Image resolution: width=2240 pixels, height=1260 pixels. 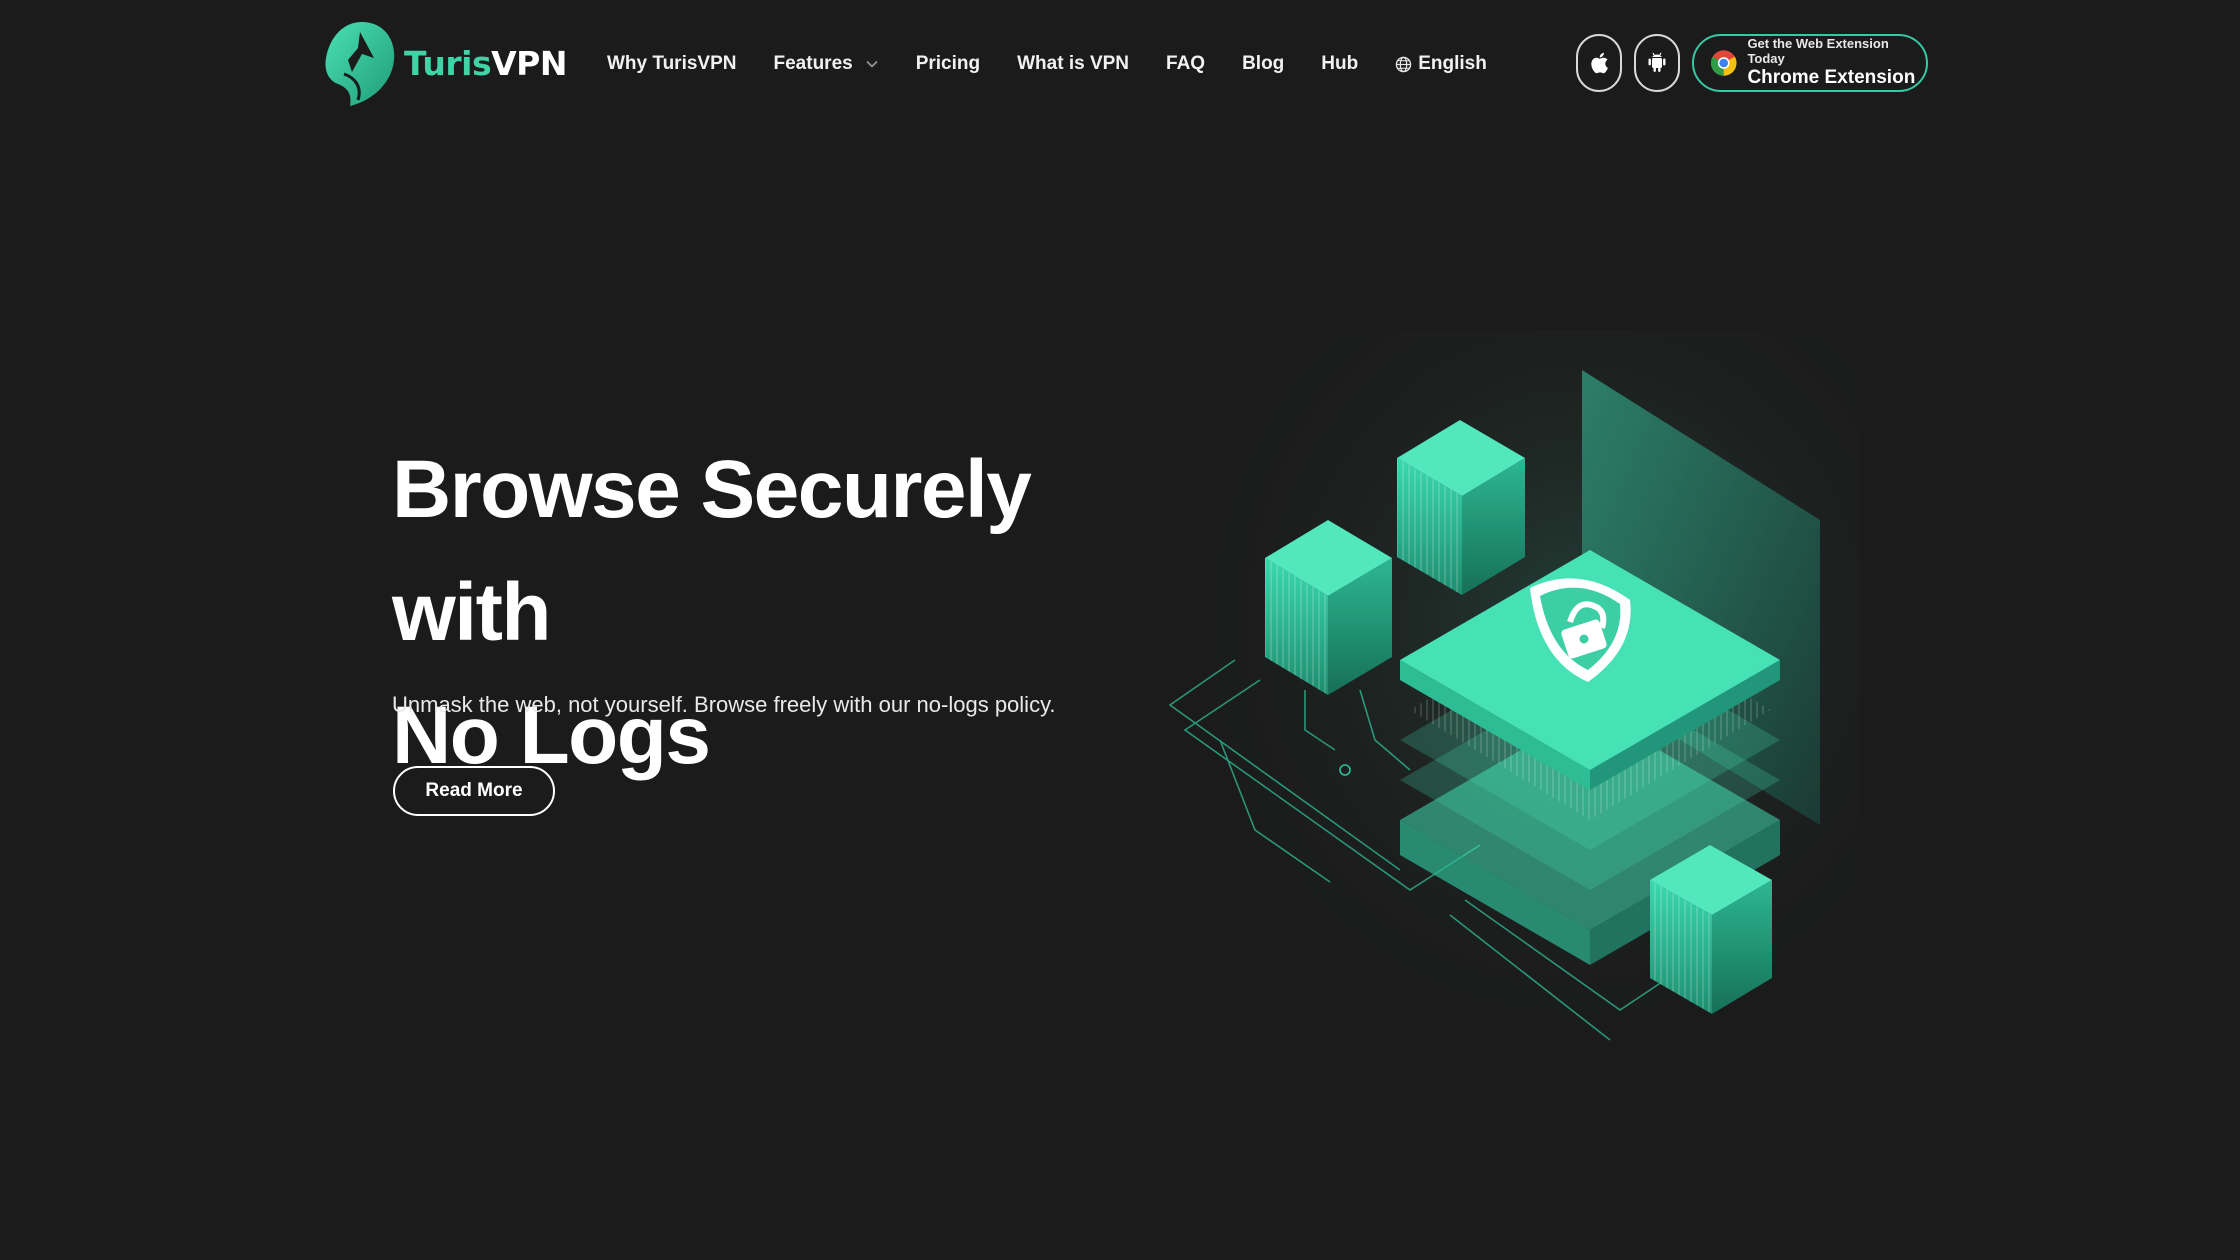 What do you see at coordinates (872, 64) in the screenshot?
I see `chevron-down-icon` at bounding box center [872, 64].